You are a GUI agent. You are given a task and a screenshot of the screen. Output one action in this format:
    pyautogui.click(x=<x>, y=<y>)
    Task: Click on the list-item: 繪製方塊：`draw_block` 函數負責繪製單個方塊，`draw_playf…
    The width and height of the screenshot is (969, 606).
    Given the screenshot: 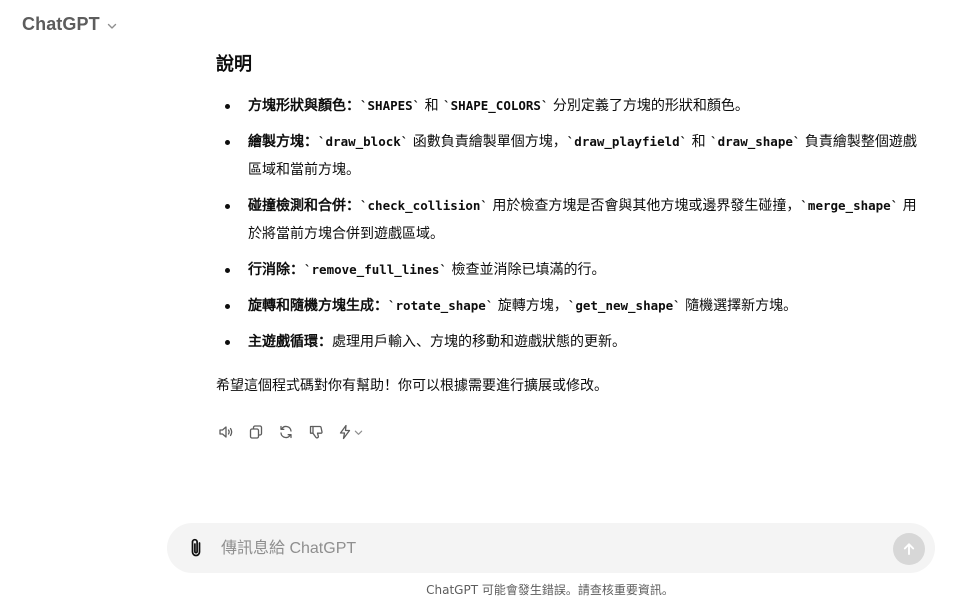 What is the action you would take?
    pyautogui.click(x=572, y=156)
    